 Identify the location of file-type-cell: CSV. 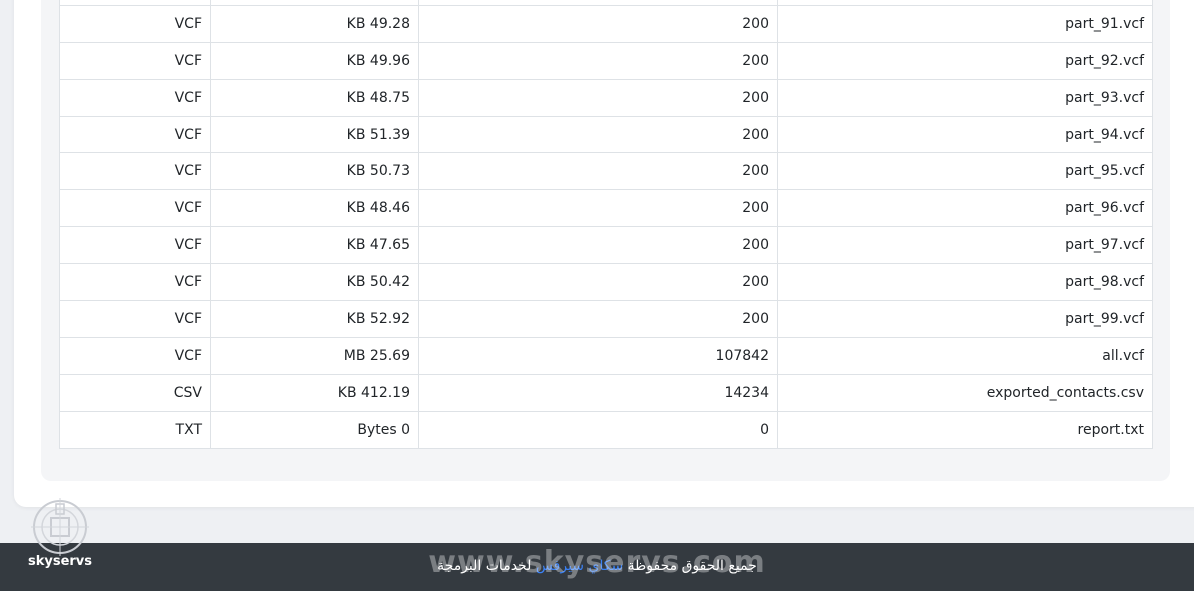
(135, 392).